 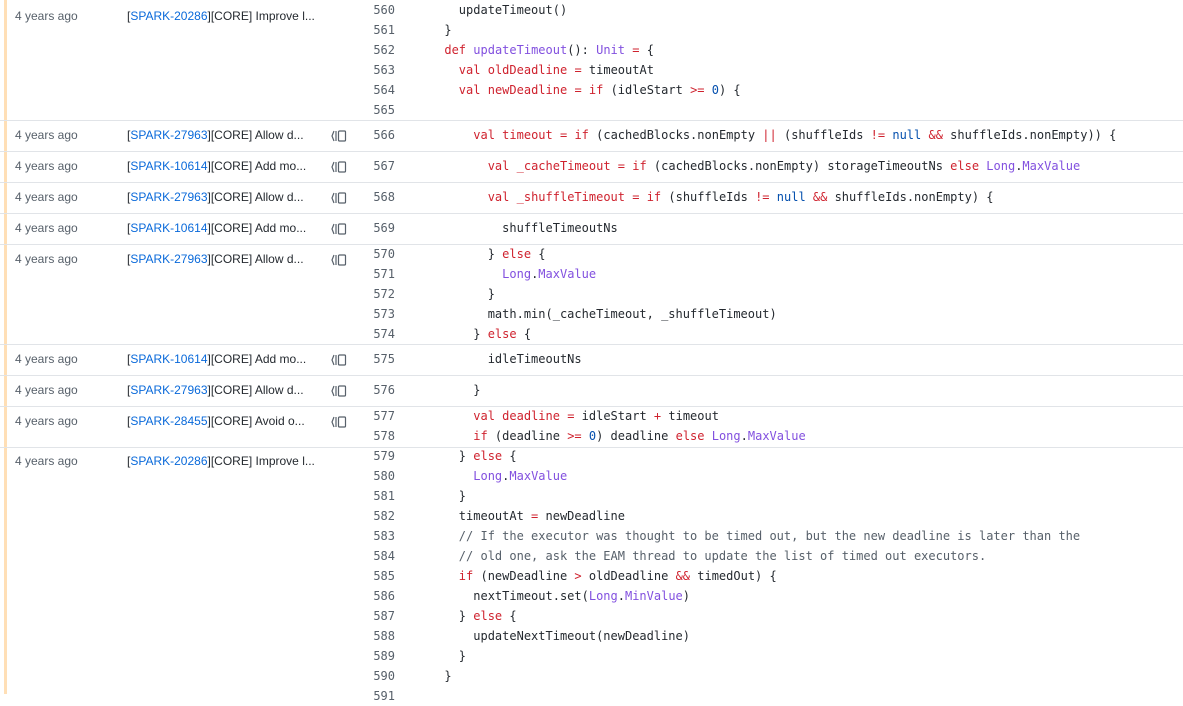 What do you see at coordinates (770, 228) in the screenshot?
I see `code-line: 569 shuffleTimeoutNs` at bounding box center [770, 228].